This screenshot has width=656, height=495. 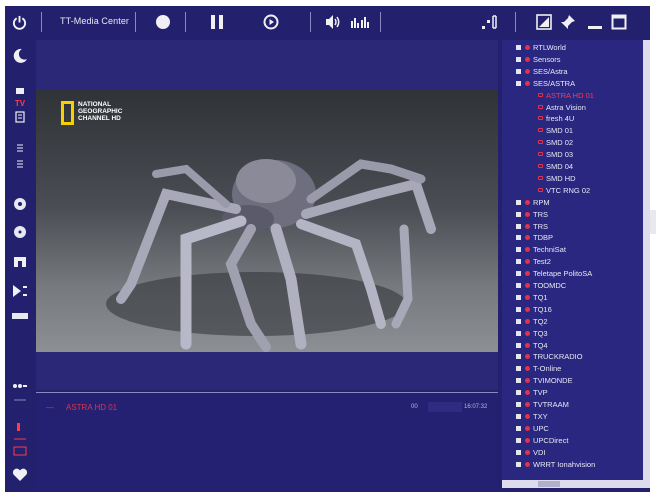 I want to click on toolbar-divider, so click(x=135, y=22).